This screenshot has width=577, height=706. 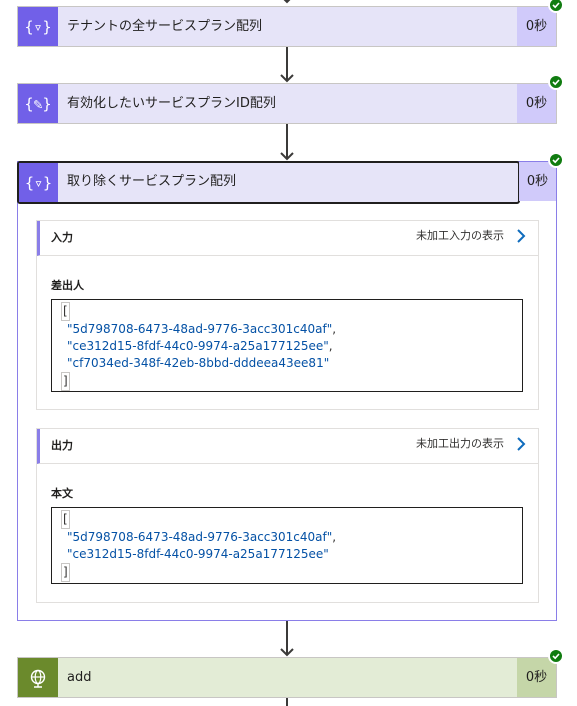 What do you see at coordinates (198, 363) in the screenshot?
I see `json-array-item: "cf7034ed-348f-42eb-8bbd-dddeea43ee81"` at bounding box center [198, 363].